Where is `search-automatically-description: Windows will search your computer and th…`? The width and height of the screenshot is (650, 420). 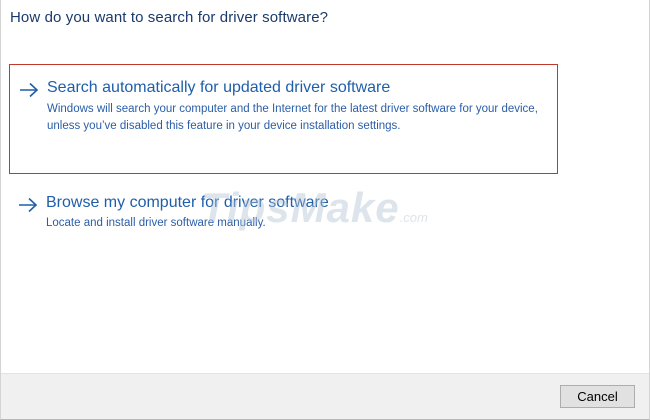
search-automatically-description: Windows will search your computer and th… is located at coordinates (292, 117).